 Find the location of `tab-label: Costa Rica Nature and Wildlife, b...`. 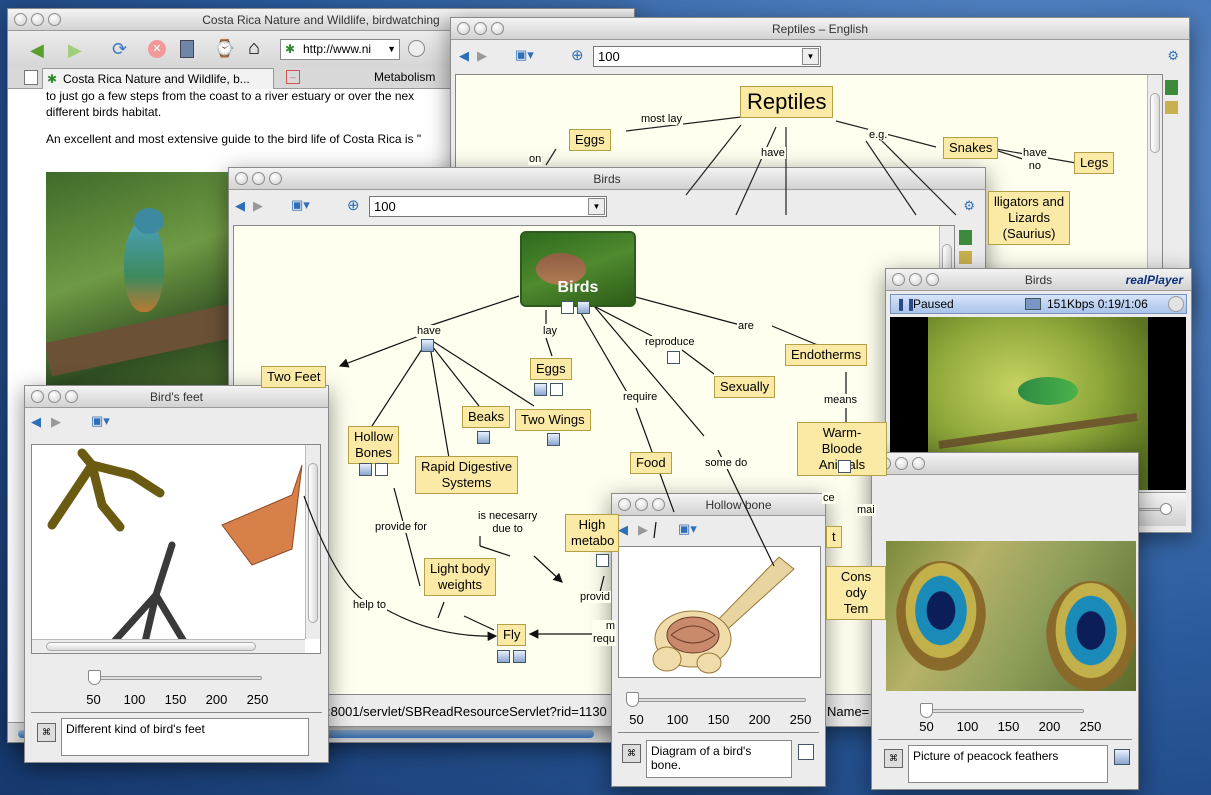

tab-label: Costa Rica Nature and Wildlife, b... is located at coordinates (156, 79).